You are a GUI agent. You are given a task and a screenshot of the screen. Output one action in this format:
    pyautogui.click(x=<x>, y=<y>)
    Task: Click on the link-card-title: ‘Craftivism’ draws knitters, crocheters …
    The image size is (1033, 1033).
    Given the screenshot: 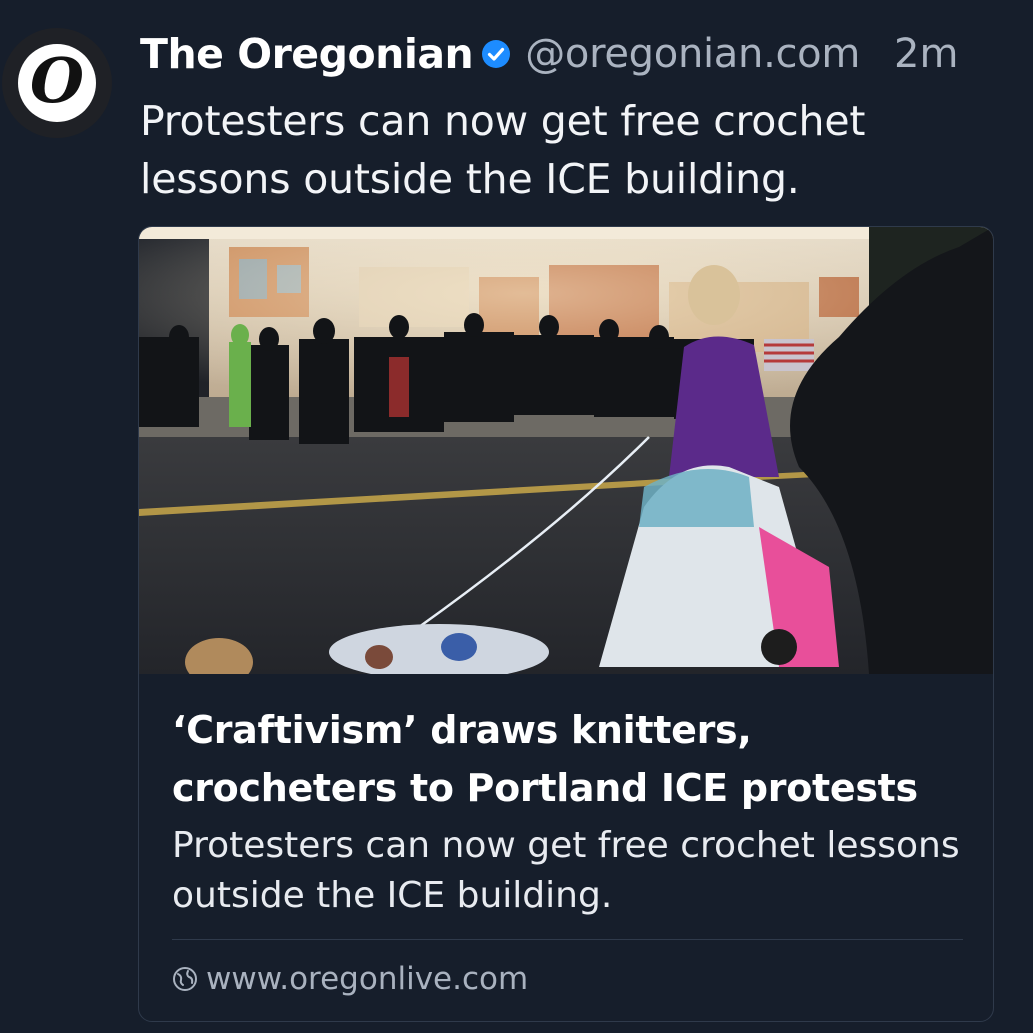 What is the action you would take?
    pyautogui.click(x=572, y=759)
    